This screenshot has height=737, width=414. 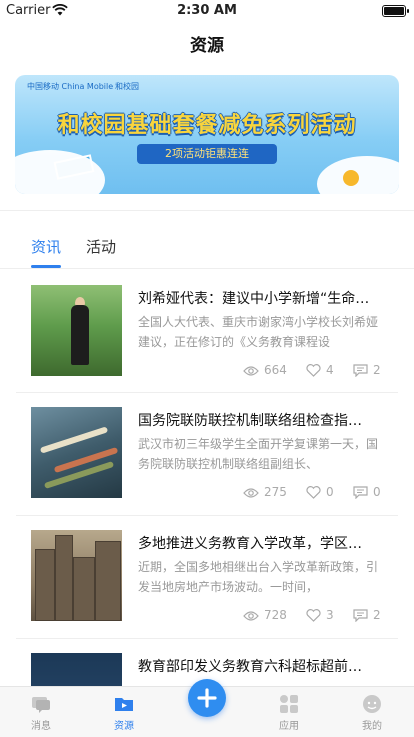 I want to click on clock: 2:30 AM, so click(x=207, y=10).